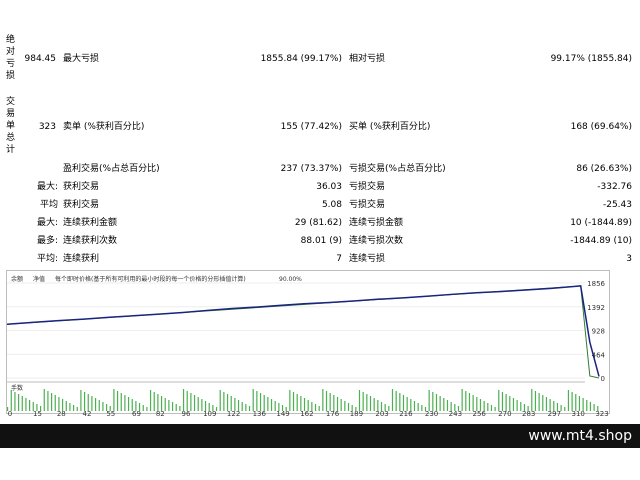 This screenshot has height=480, width=640. Describe the element at coordinates (311, 169) in the screenshot. I see `profit-trades-value: 237 (73.37%)` at that location.